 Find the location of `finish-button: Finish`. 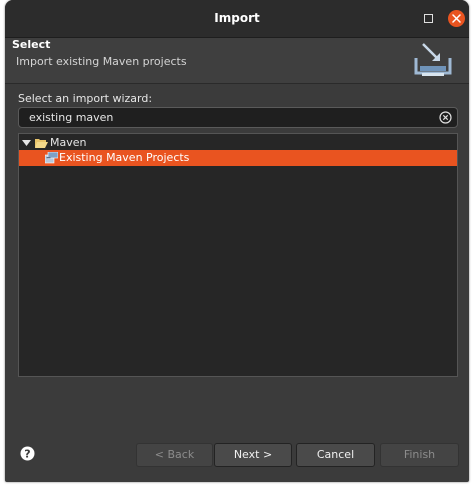

finish-button: Finish is located at coordinates (419, 455).